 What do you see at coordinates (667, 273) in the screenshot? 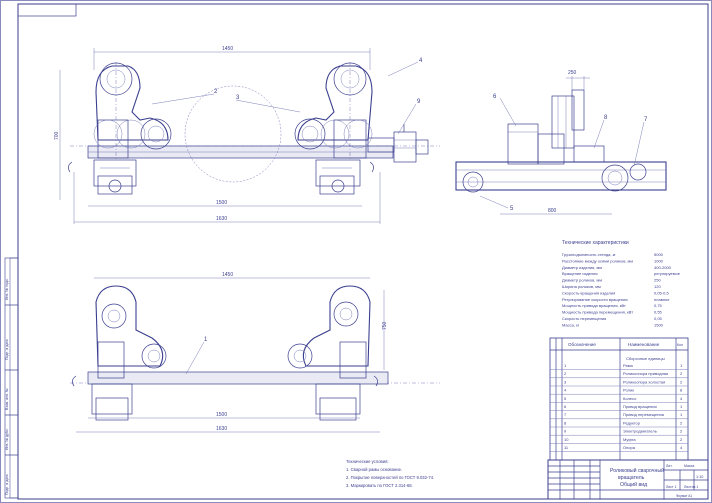
I see `spec-value: регулируемое` at bounding box center [667, 273].